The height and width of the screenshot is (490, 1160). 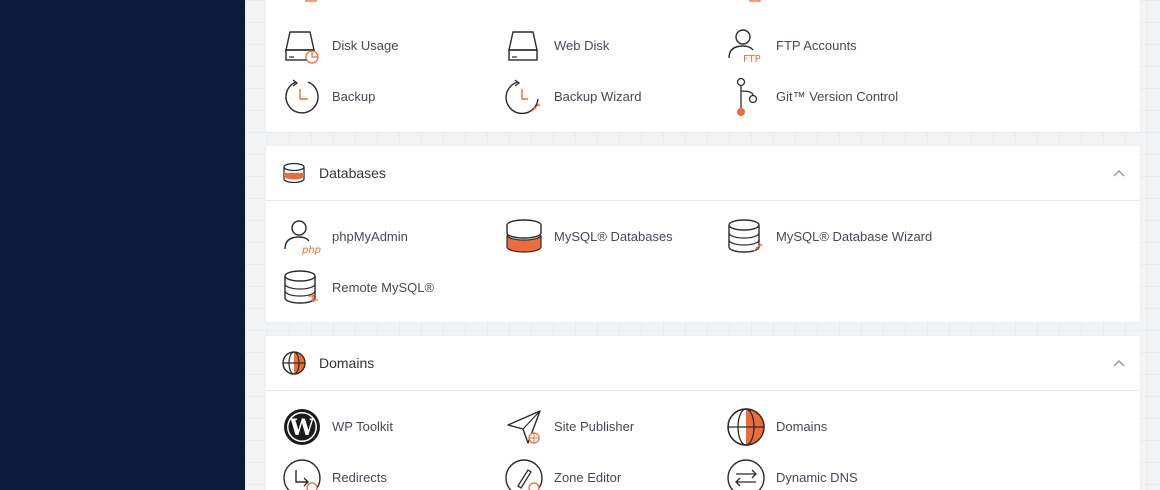 I want to click on globe-header-icon, so click(x=294, y=363).